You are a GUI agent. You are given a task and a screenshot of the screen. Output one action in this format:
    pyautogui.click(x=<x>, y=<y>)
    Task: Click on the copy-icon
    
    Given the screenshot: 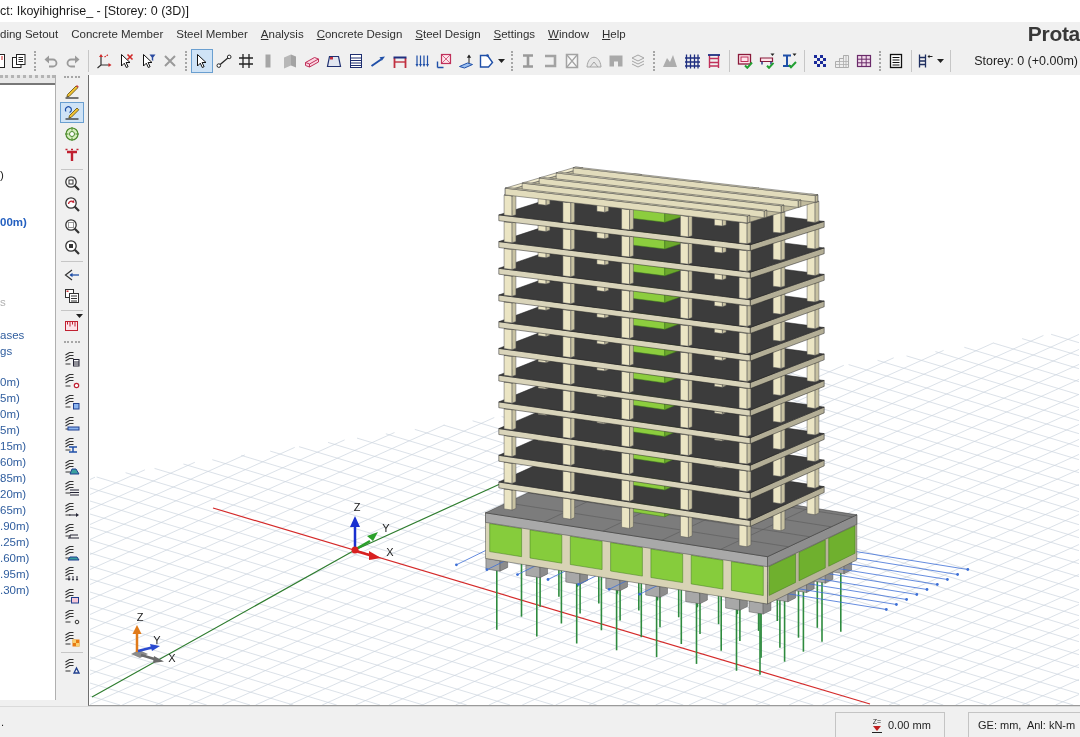 What is the action you would take?
    pyautogui.click(x=19, y=60)
    